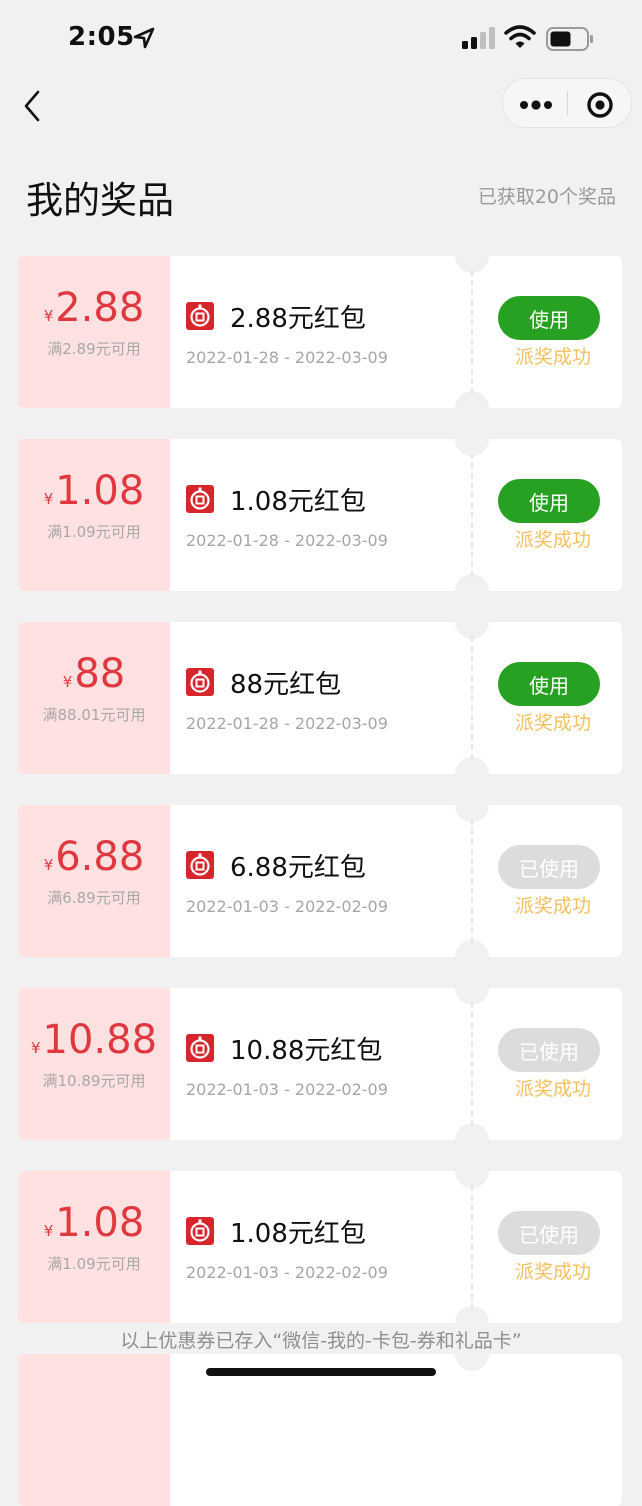  What do you see at coordinates (100, 308) in the screenshot?
I see `coupon-amount-value: 2.88` at bounding box center [100, 308].